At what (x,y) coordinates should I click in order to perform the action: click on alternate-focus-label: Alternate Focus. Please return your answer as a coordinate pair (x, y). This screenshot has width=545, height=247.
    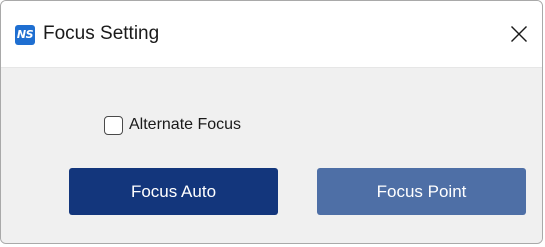
    Looking at the image, I should click on (185, 124).